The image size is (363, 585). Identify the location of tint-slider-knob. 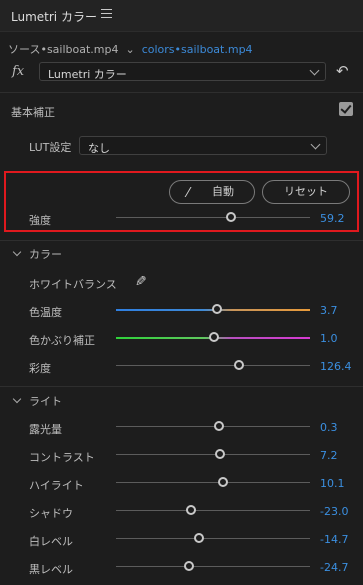
(213, 337).